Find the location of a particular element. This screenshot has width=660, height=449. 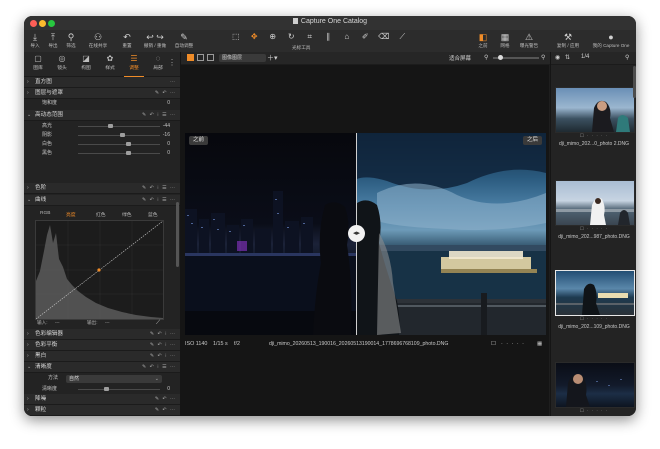

hdr-white-slider is located at coordinates (119, 144).